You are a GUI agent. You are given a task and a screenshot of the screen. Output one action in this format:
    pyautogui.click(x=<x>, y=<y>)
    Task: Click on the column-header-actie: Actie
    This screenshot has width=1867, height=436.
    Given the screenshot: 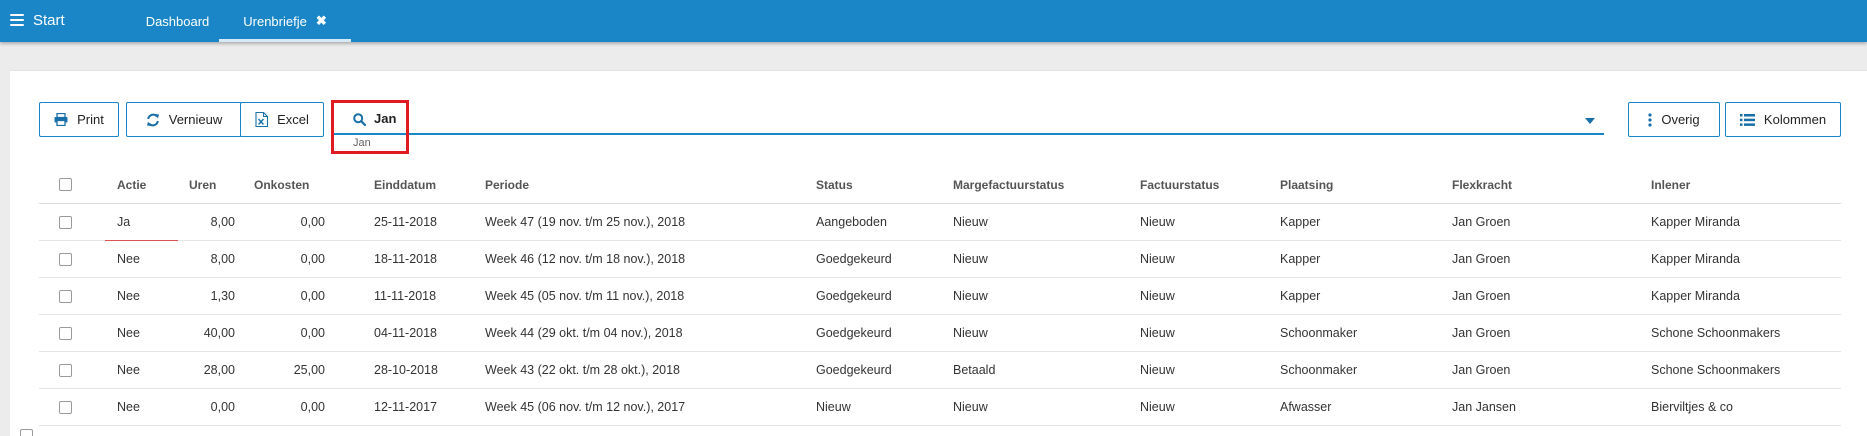 What is the action you would take?
    pyautogui.click(x=147, y=184)
    